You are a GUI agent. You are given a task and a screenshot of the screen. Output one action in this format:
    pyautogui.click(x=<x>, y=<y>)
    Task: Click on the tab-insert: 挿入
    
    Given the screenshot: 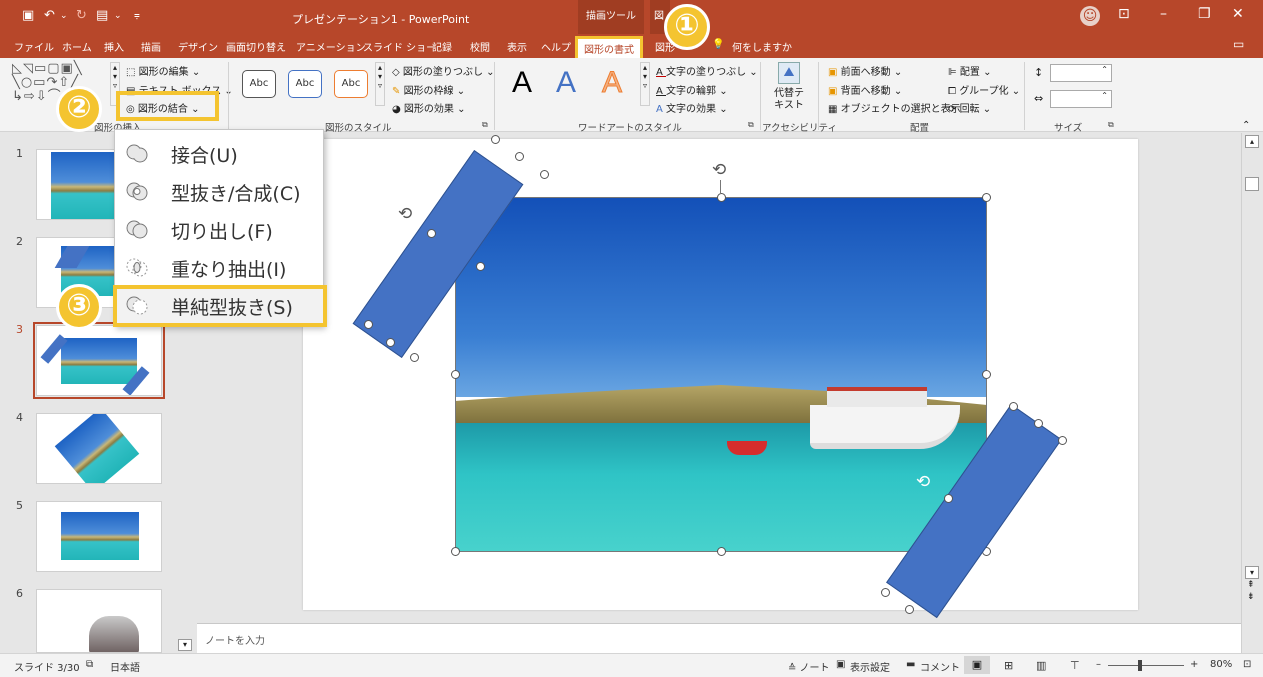 What is the action you would take?
    pyautogui.click(x=114, y=46)
    